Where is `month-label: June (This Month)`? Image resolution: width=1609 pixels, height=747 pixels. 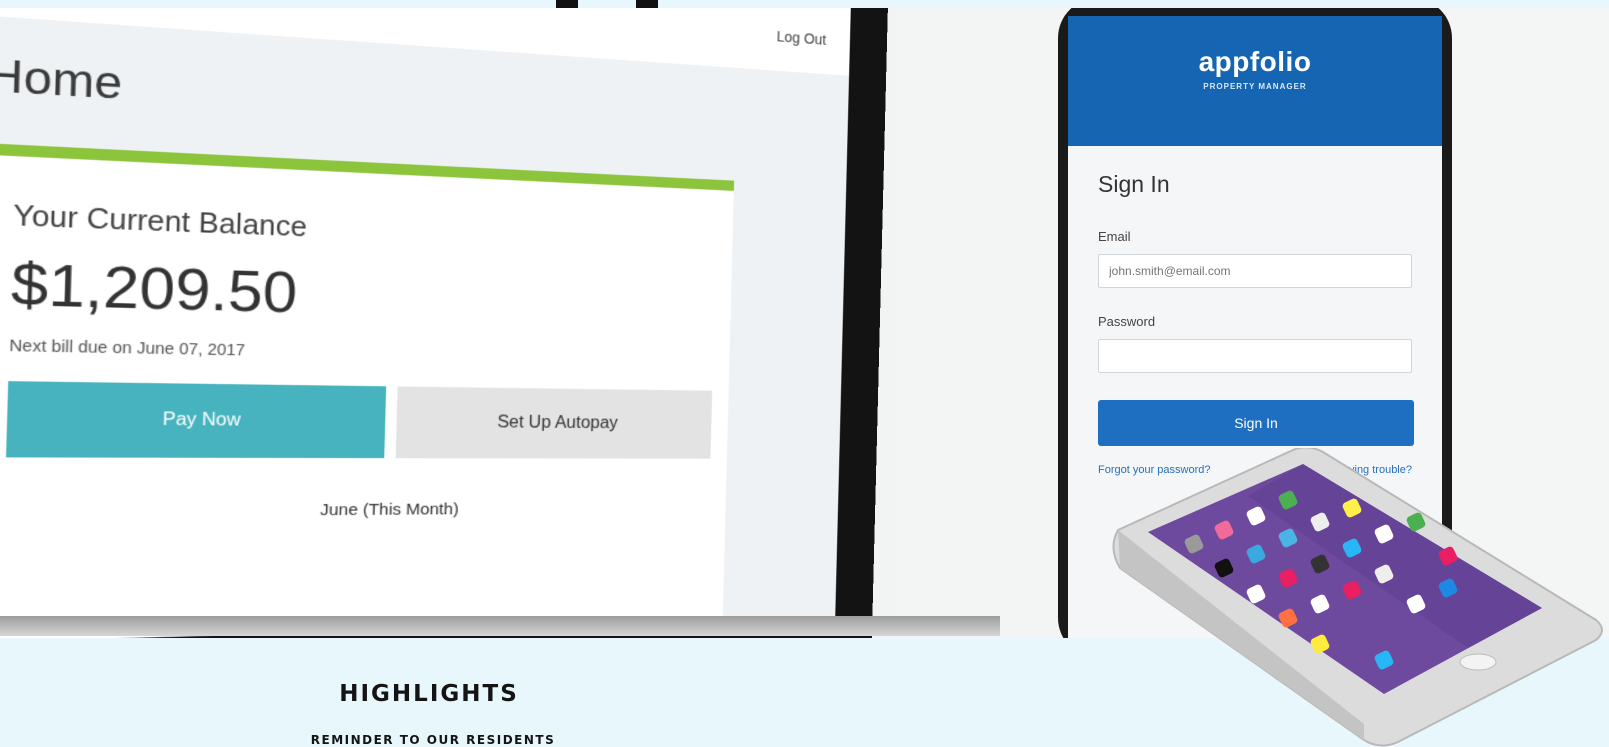 month-label: June (This Month) is located at coordinates (389, 510).